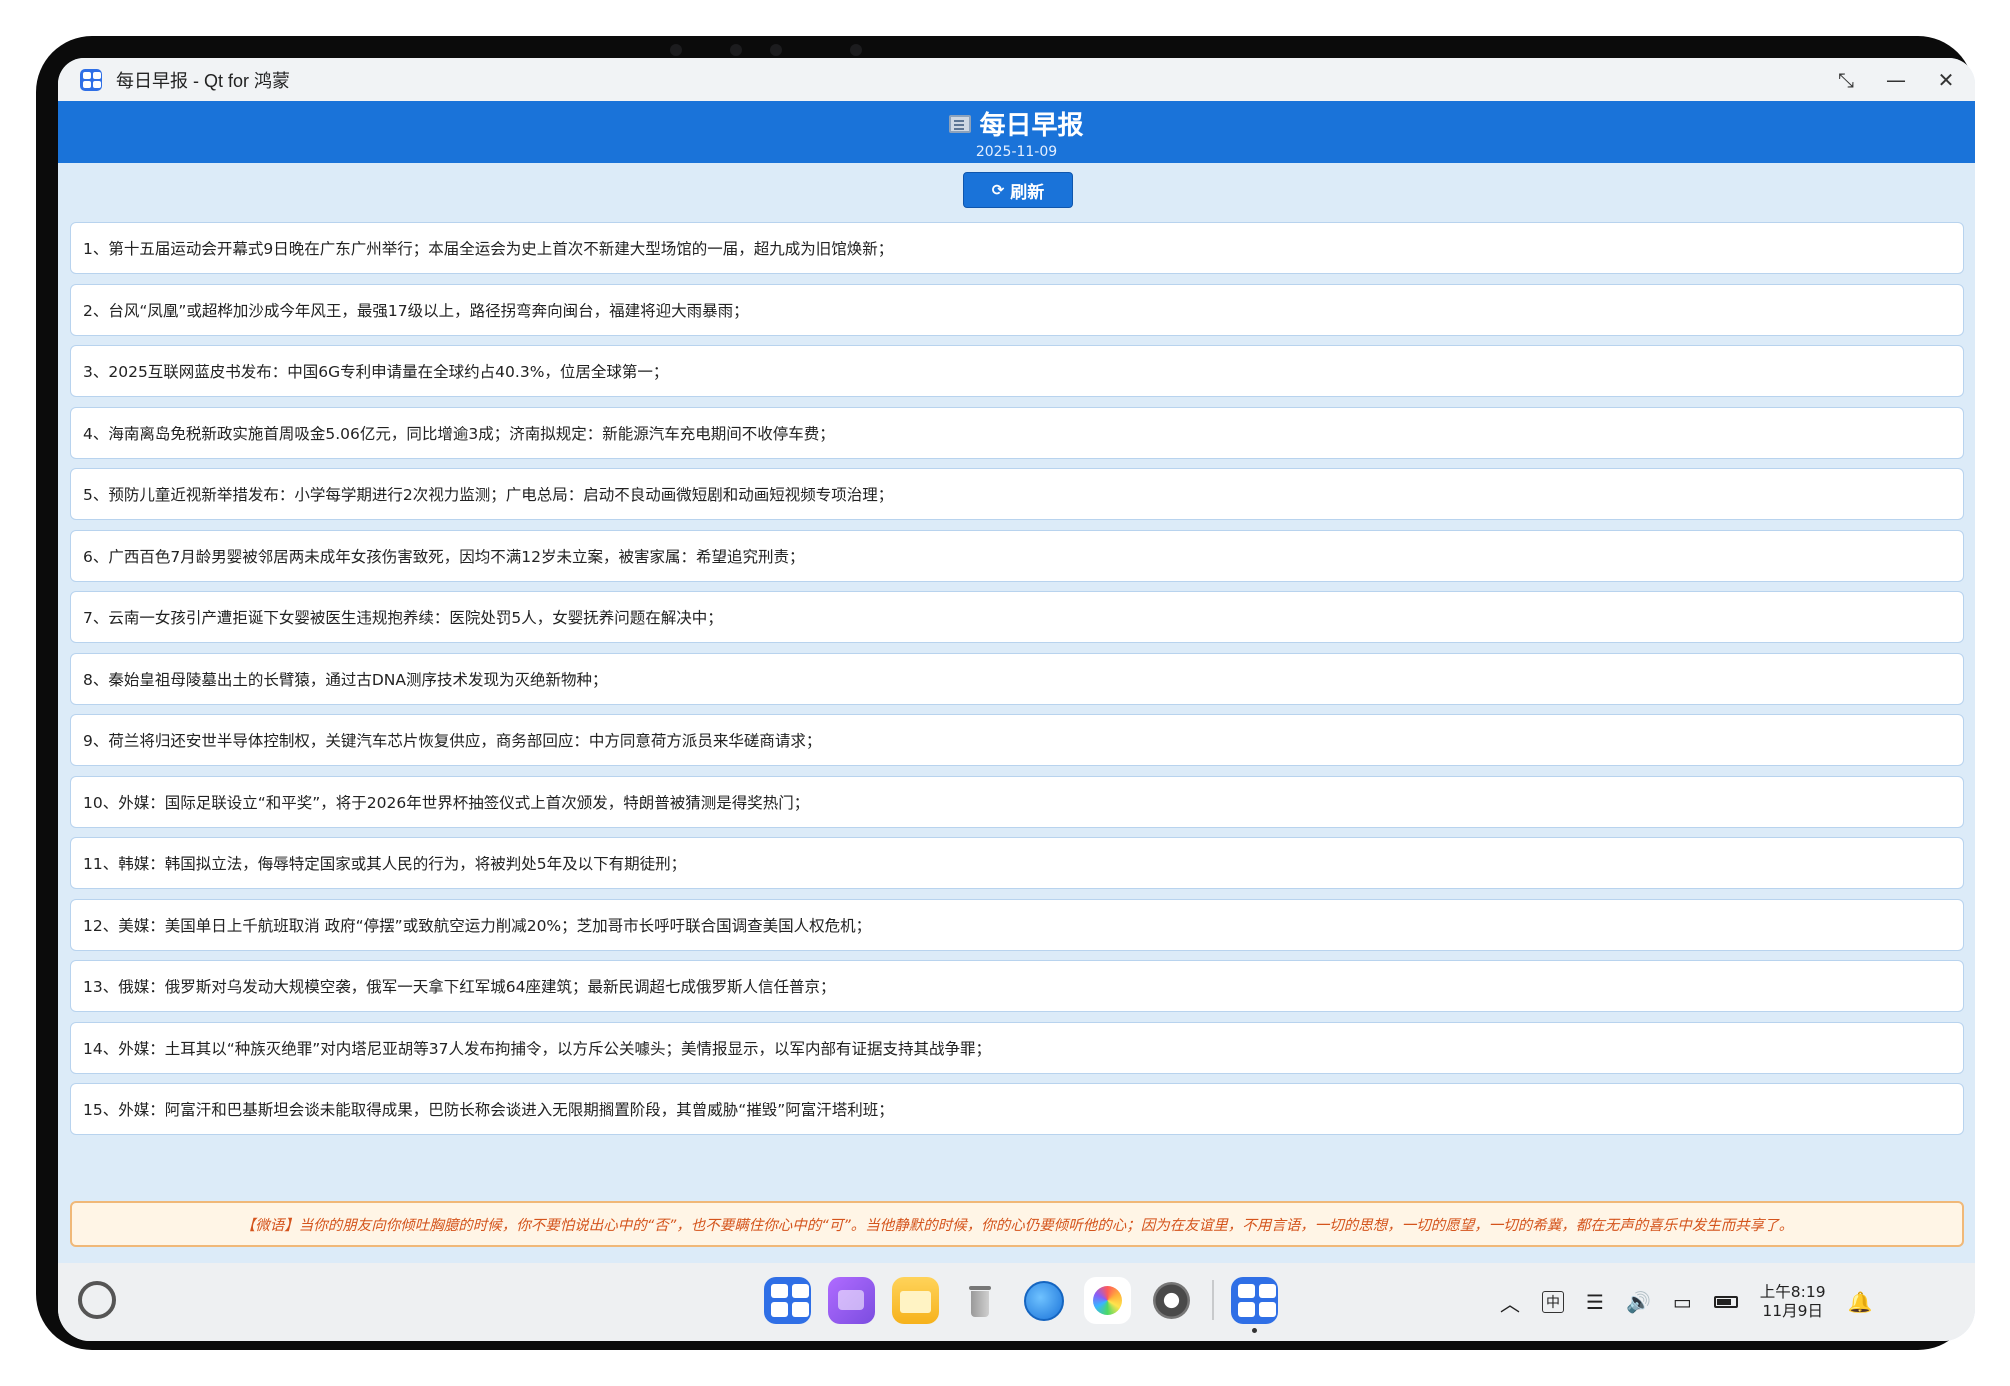  Describe the element at coordinates (1792, 1311) in the screenshot. I see `clock-date: 11月9日` at that location.